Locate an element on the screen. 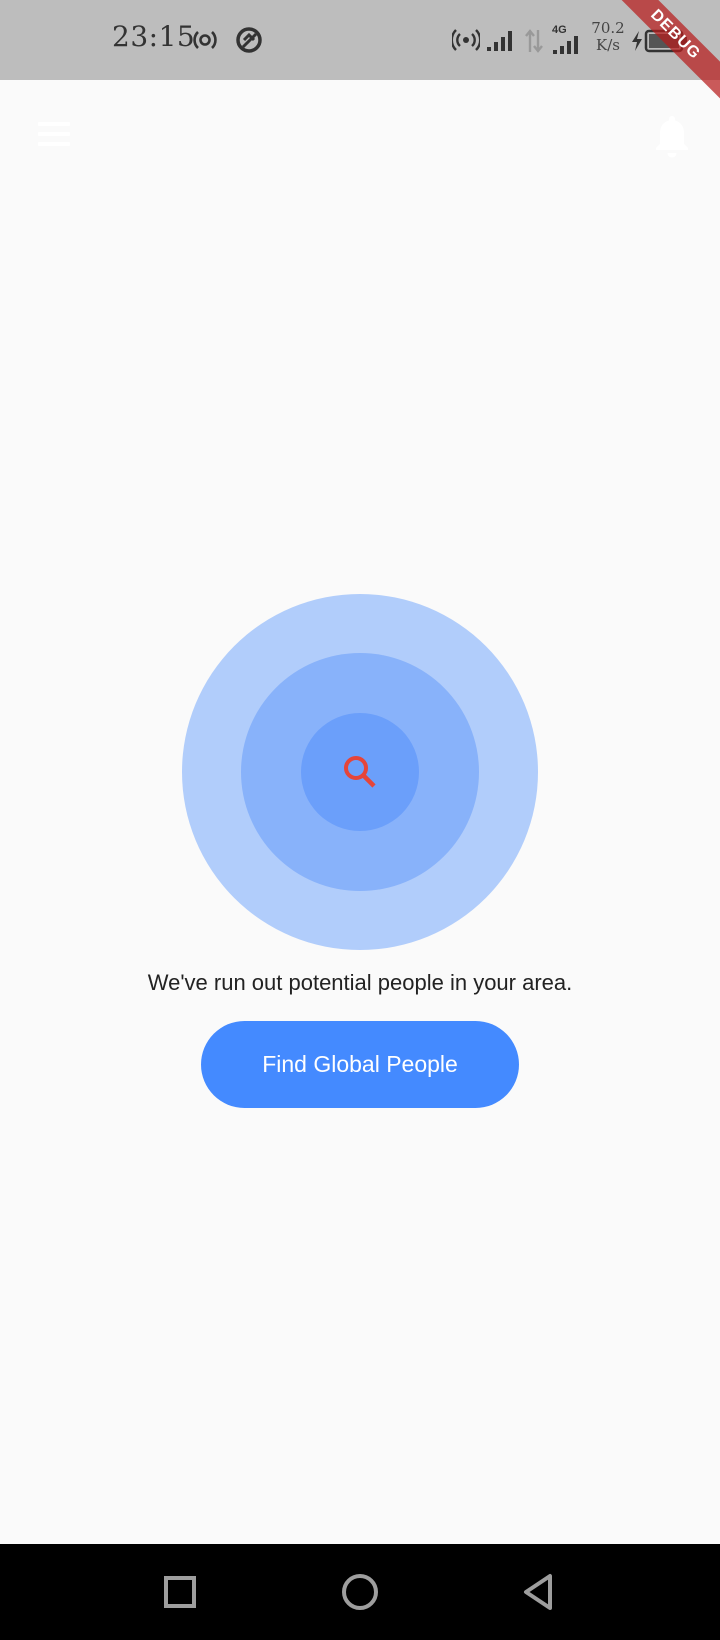 Image resolution: width=720 pixels, height=1640 pixels. system-nav-bar is located at coordinates (360, 1592).